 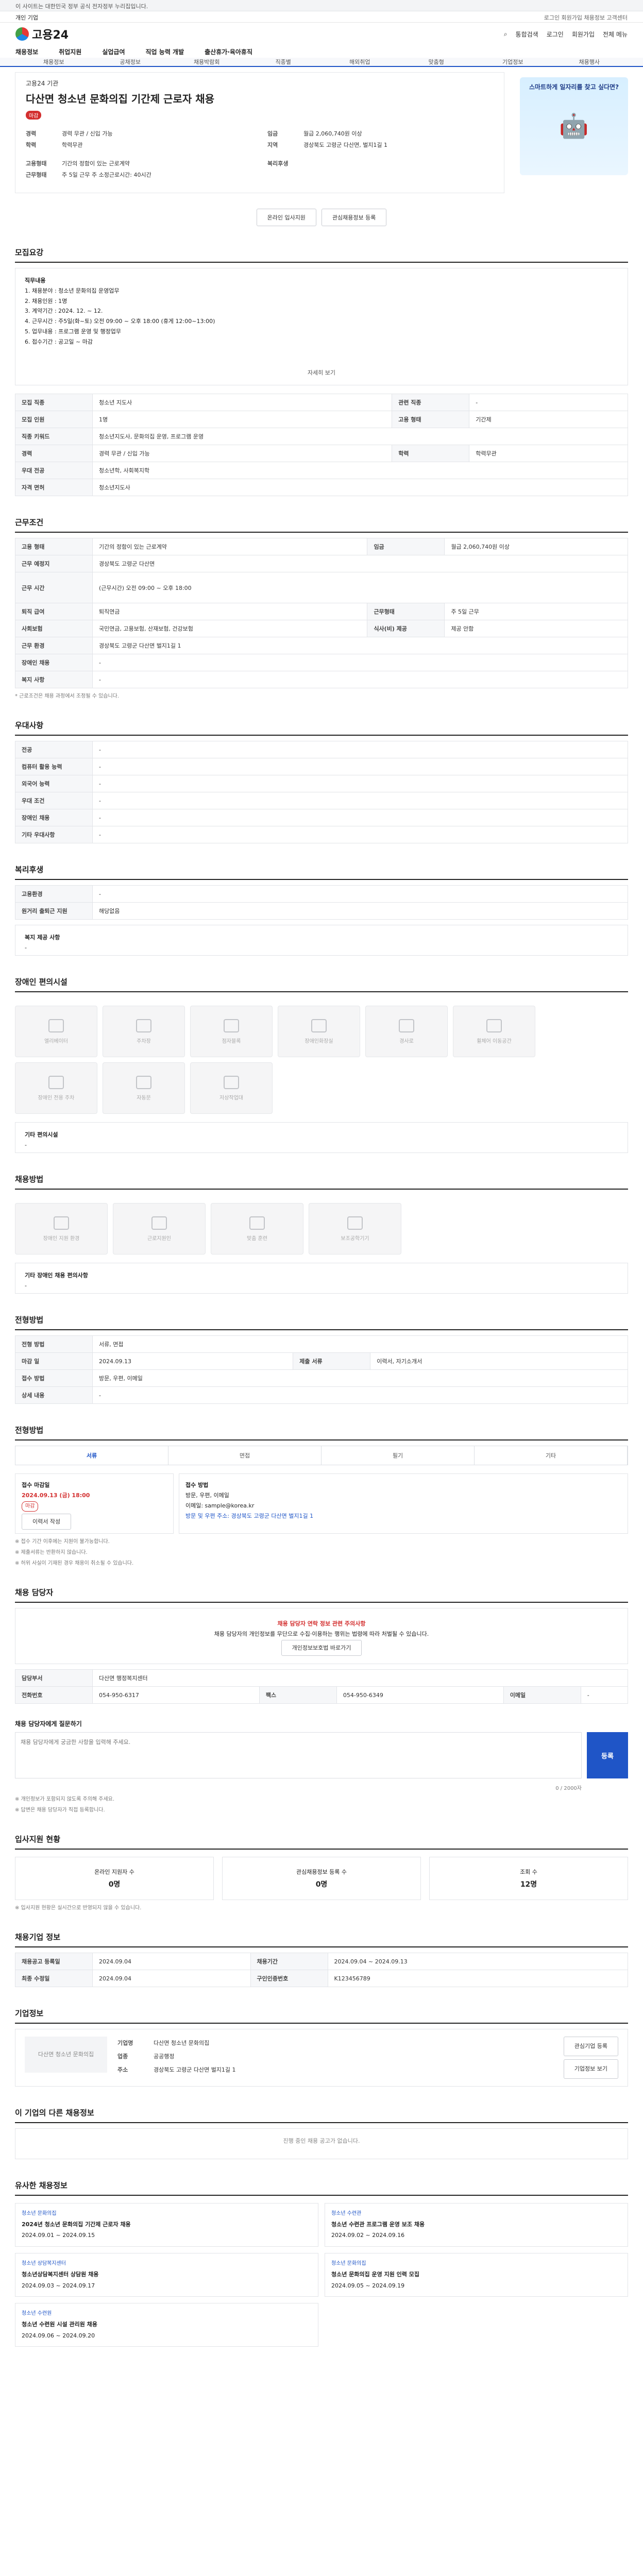 I want to click on search-icon: ⌕, so click(x=505, y=34).